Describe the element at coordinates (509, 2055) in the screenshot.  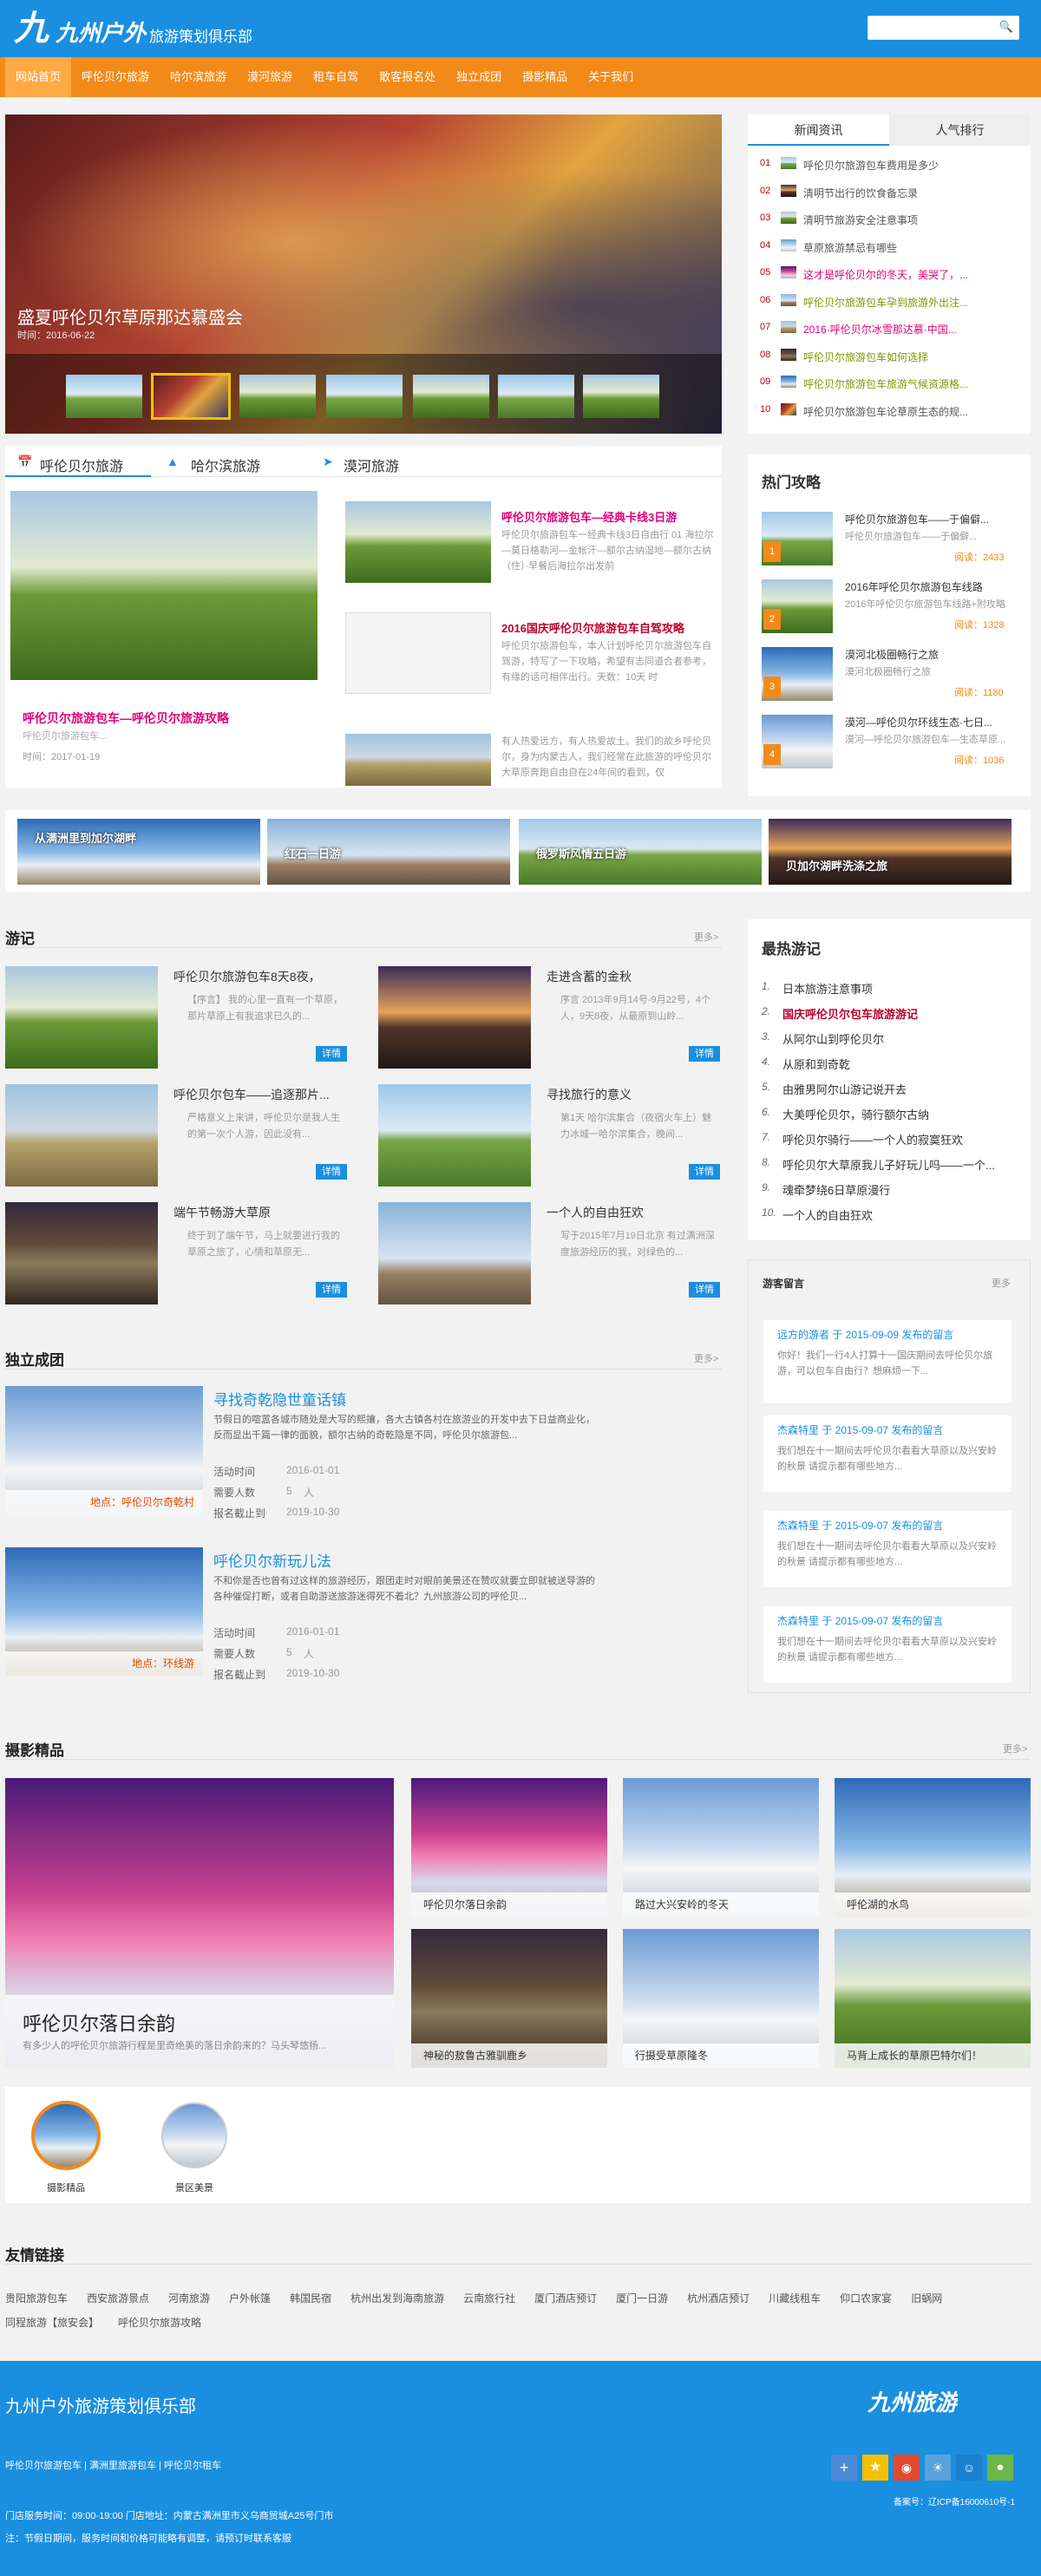
I see `photo-caption: 神秘的敖鲁古雅驯鹿乡` at that location.